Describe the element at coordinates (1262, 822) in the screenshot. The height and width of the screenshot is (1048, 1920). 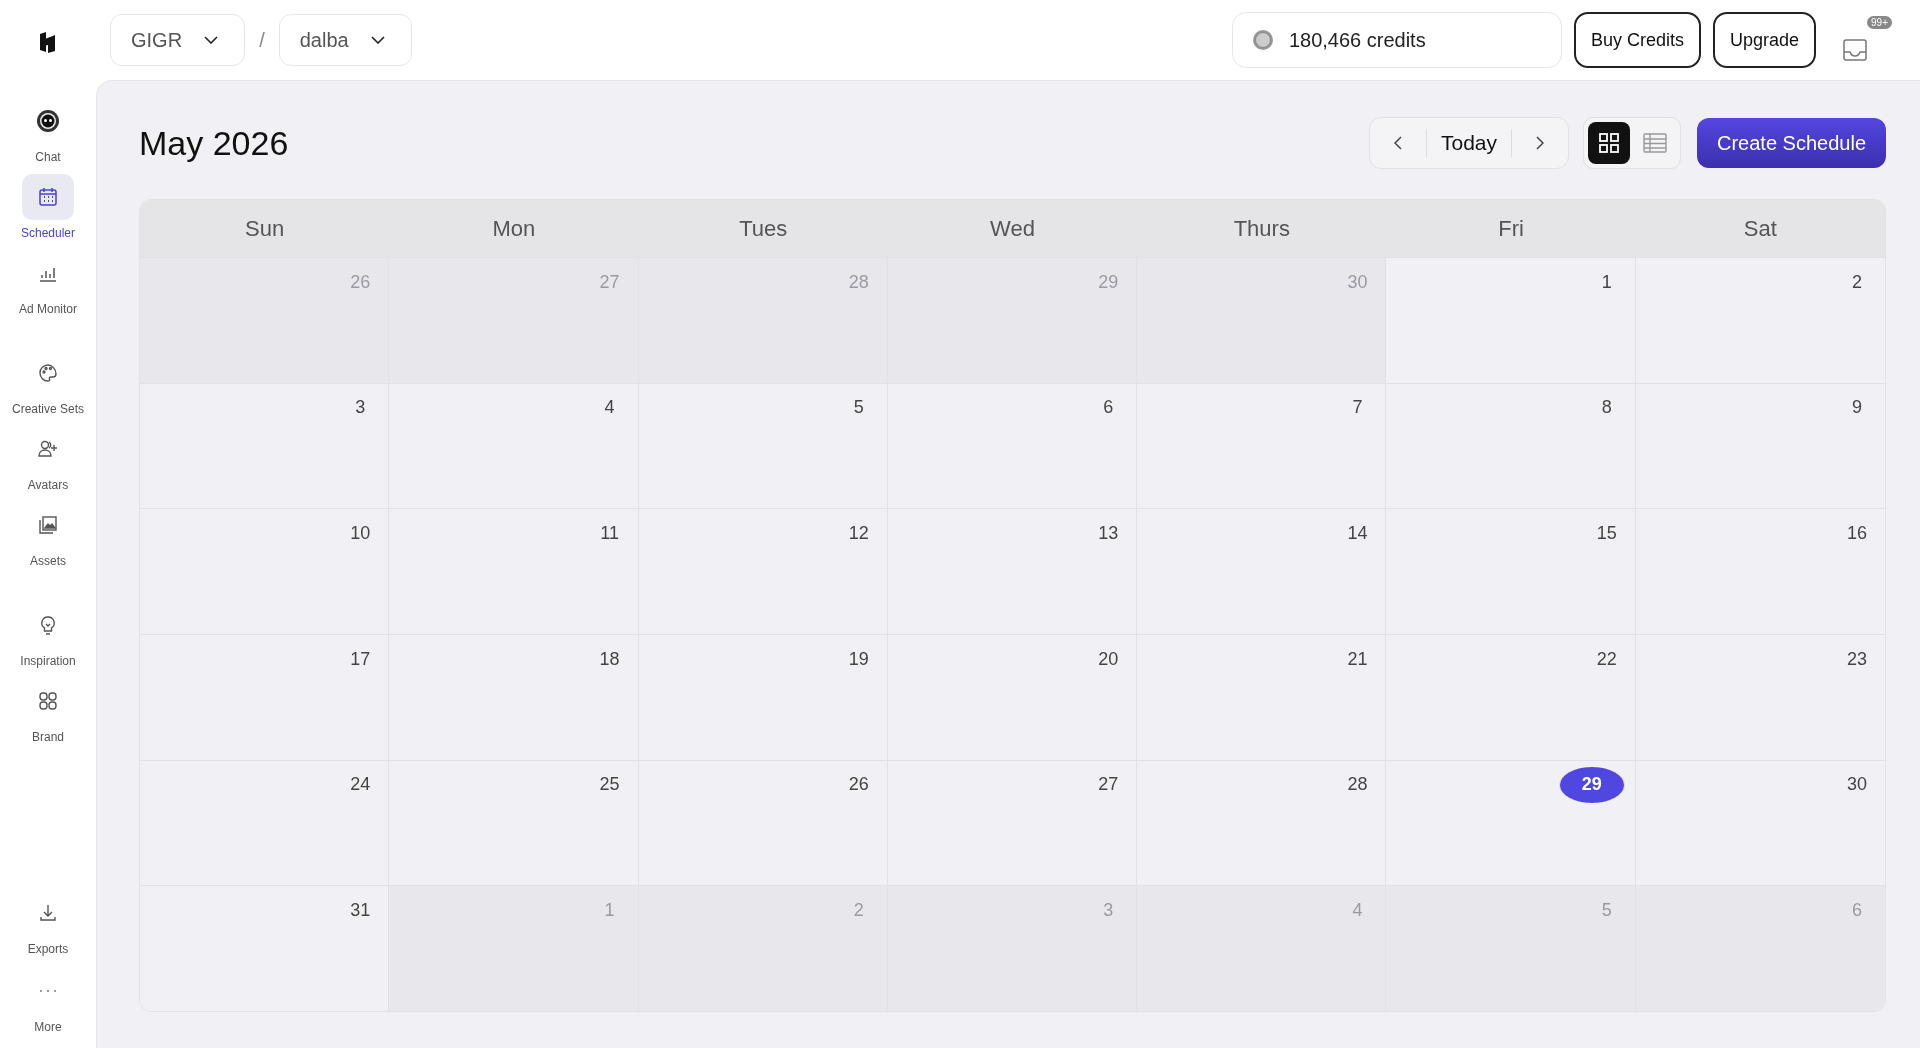
I see `day-cell: 28` at that location.